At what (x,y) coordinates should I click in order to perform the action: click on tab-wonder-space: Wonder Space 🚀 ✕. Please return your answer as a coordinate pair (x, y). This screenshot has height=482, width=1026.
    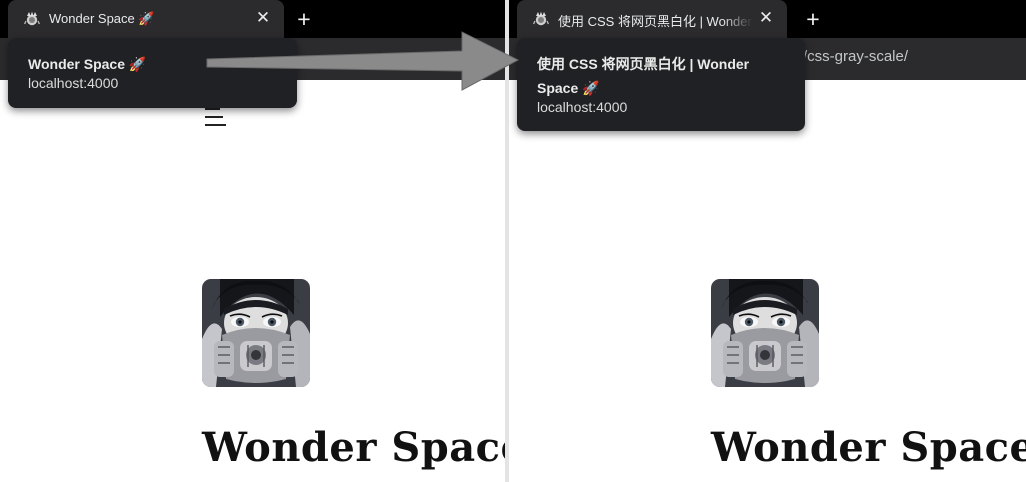
    Looking at the image, I should click on (146, 19).